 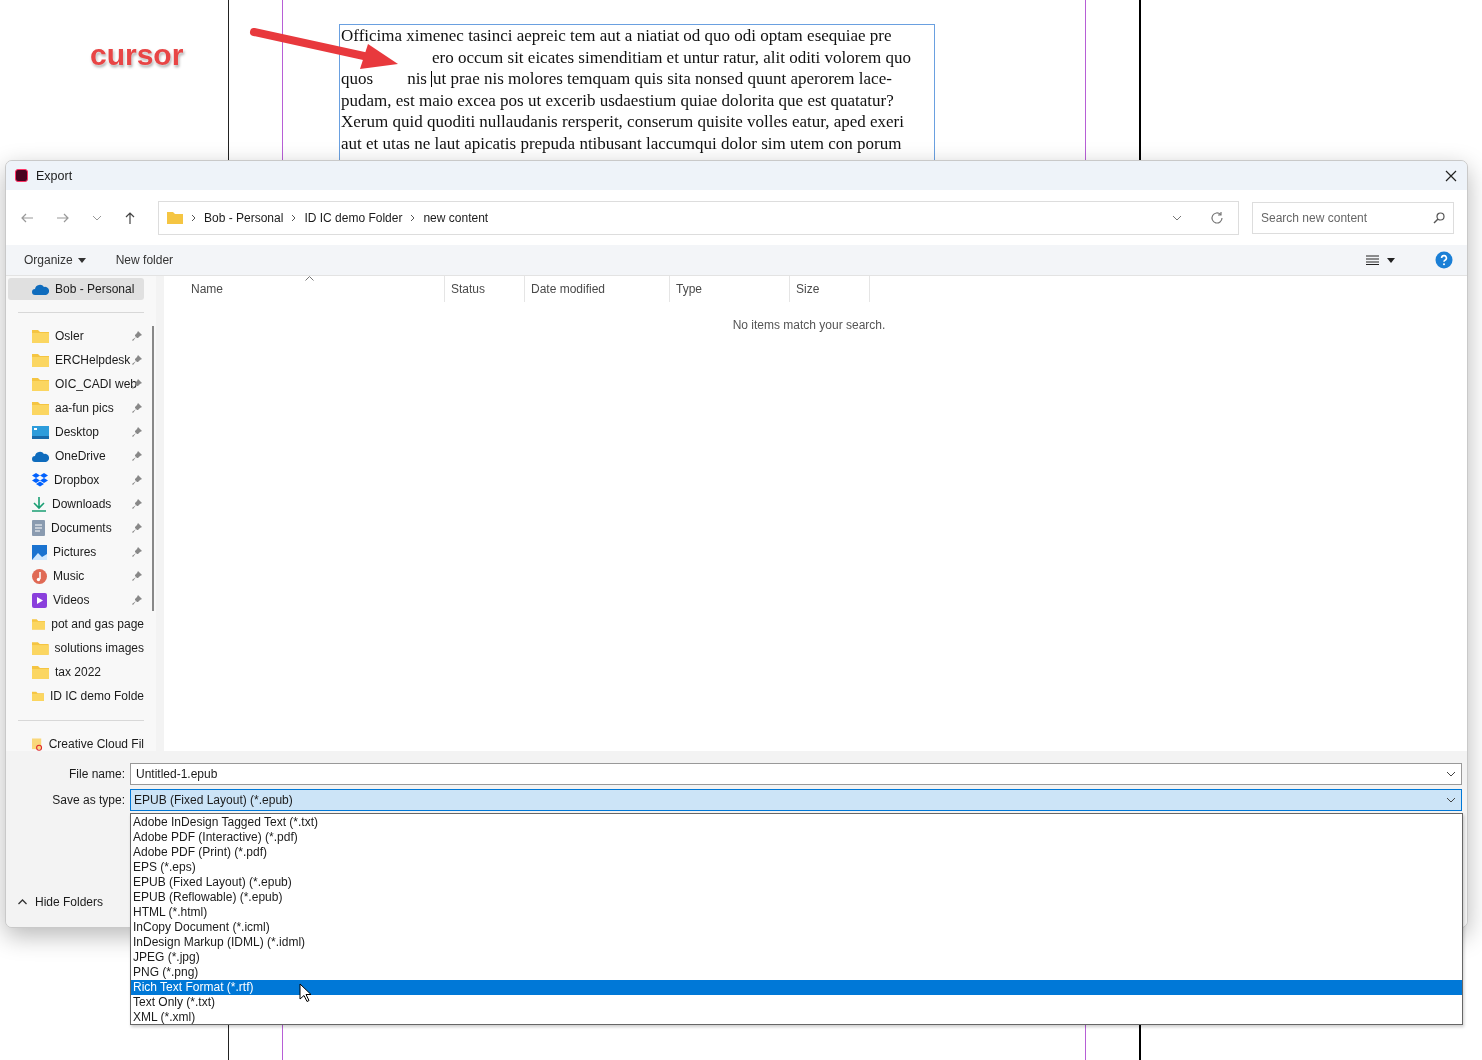 What do you see at coordinates (40, 480) in the screenshot?
I see `dropbox-icon` at bounding box center [40, 480].